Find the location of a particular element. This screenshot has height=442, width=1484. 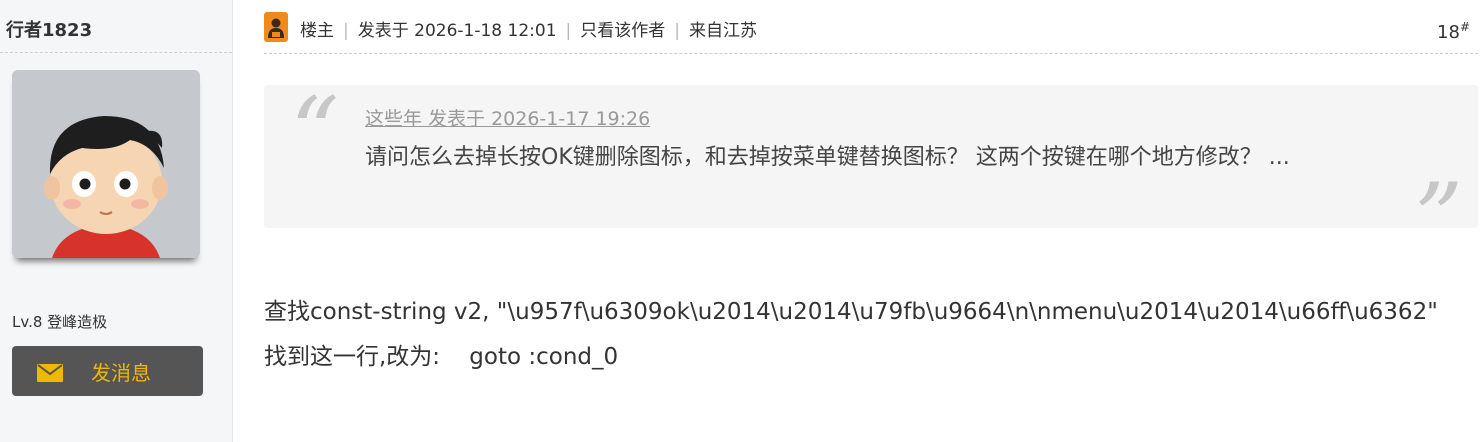

post-header: 楼主 | 发表于 2026-1-18 12:01 | 只看该作者 | 来自江苏 18# is located at coordinates (869, 28).